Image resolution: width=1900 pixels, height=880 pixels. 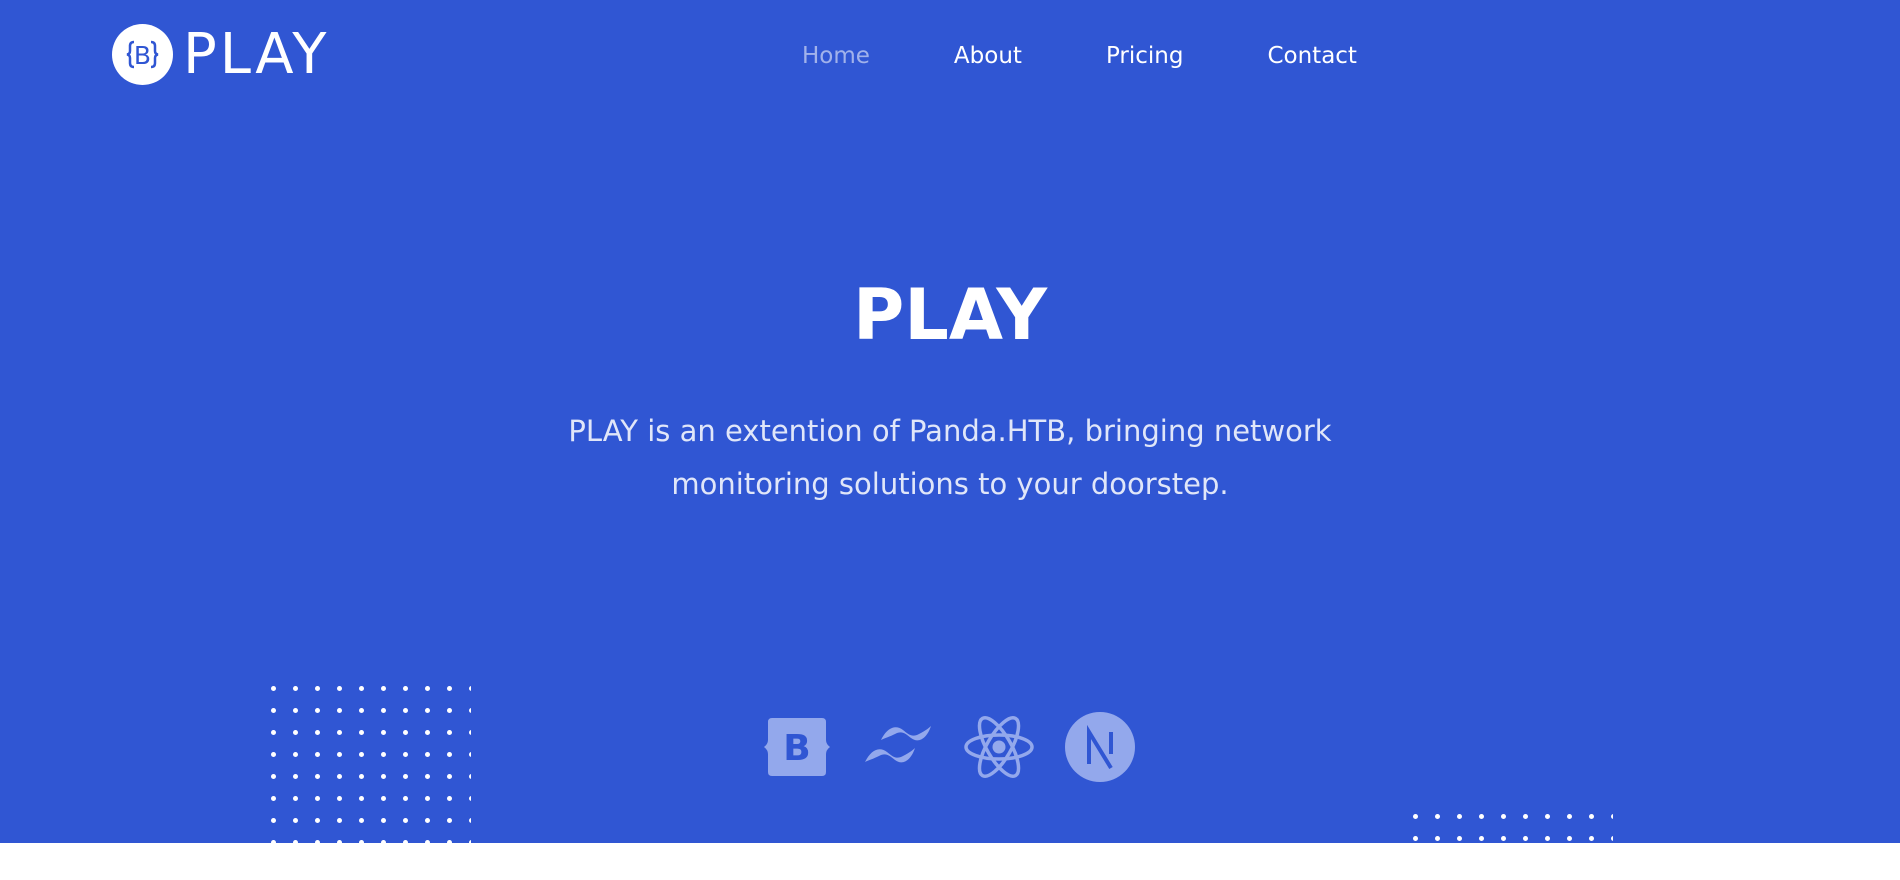 I want to click on bootstrap-logo-icon: B, so click(x=142, y=54).